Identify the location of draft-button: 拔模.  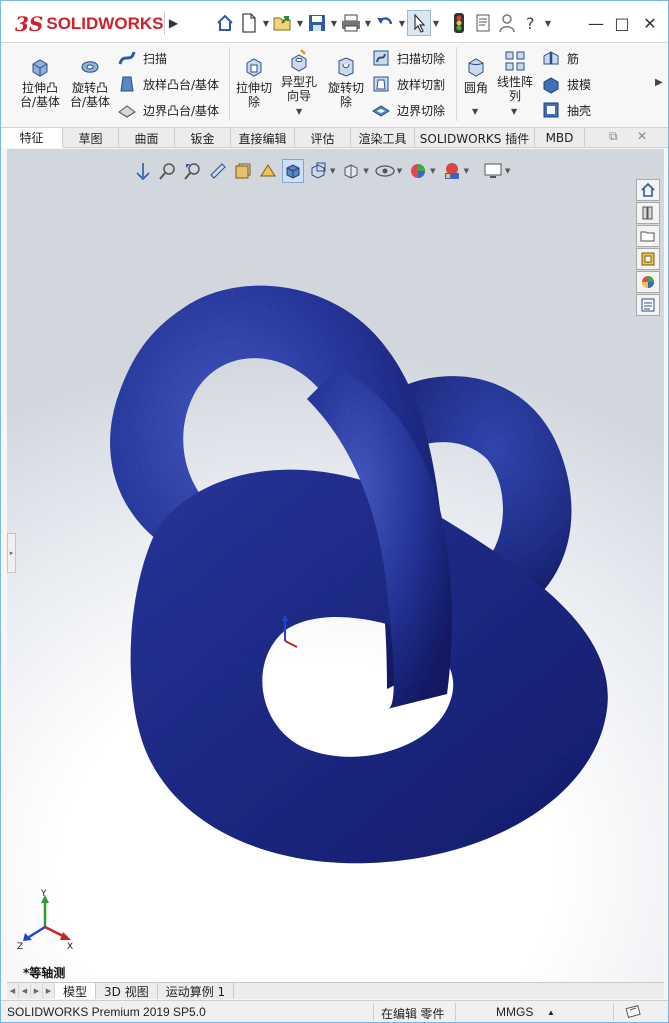
(566, 84).